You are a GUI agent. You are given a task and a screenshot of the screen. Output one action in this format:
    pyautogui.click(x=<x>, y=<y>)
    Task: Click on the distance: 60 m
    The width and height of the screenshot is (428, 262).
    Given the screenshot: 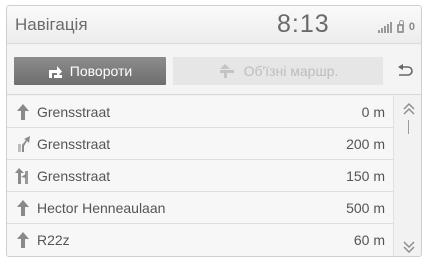 What is the action you would take?
    pyautogui.click(x=369, y=240)
    